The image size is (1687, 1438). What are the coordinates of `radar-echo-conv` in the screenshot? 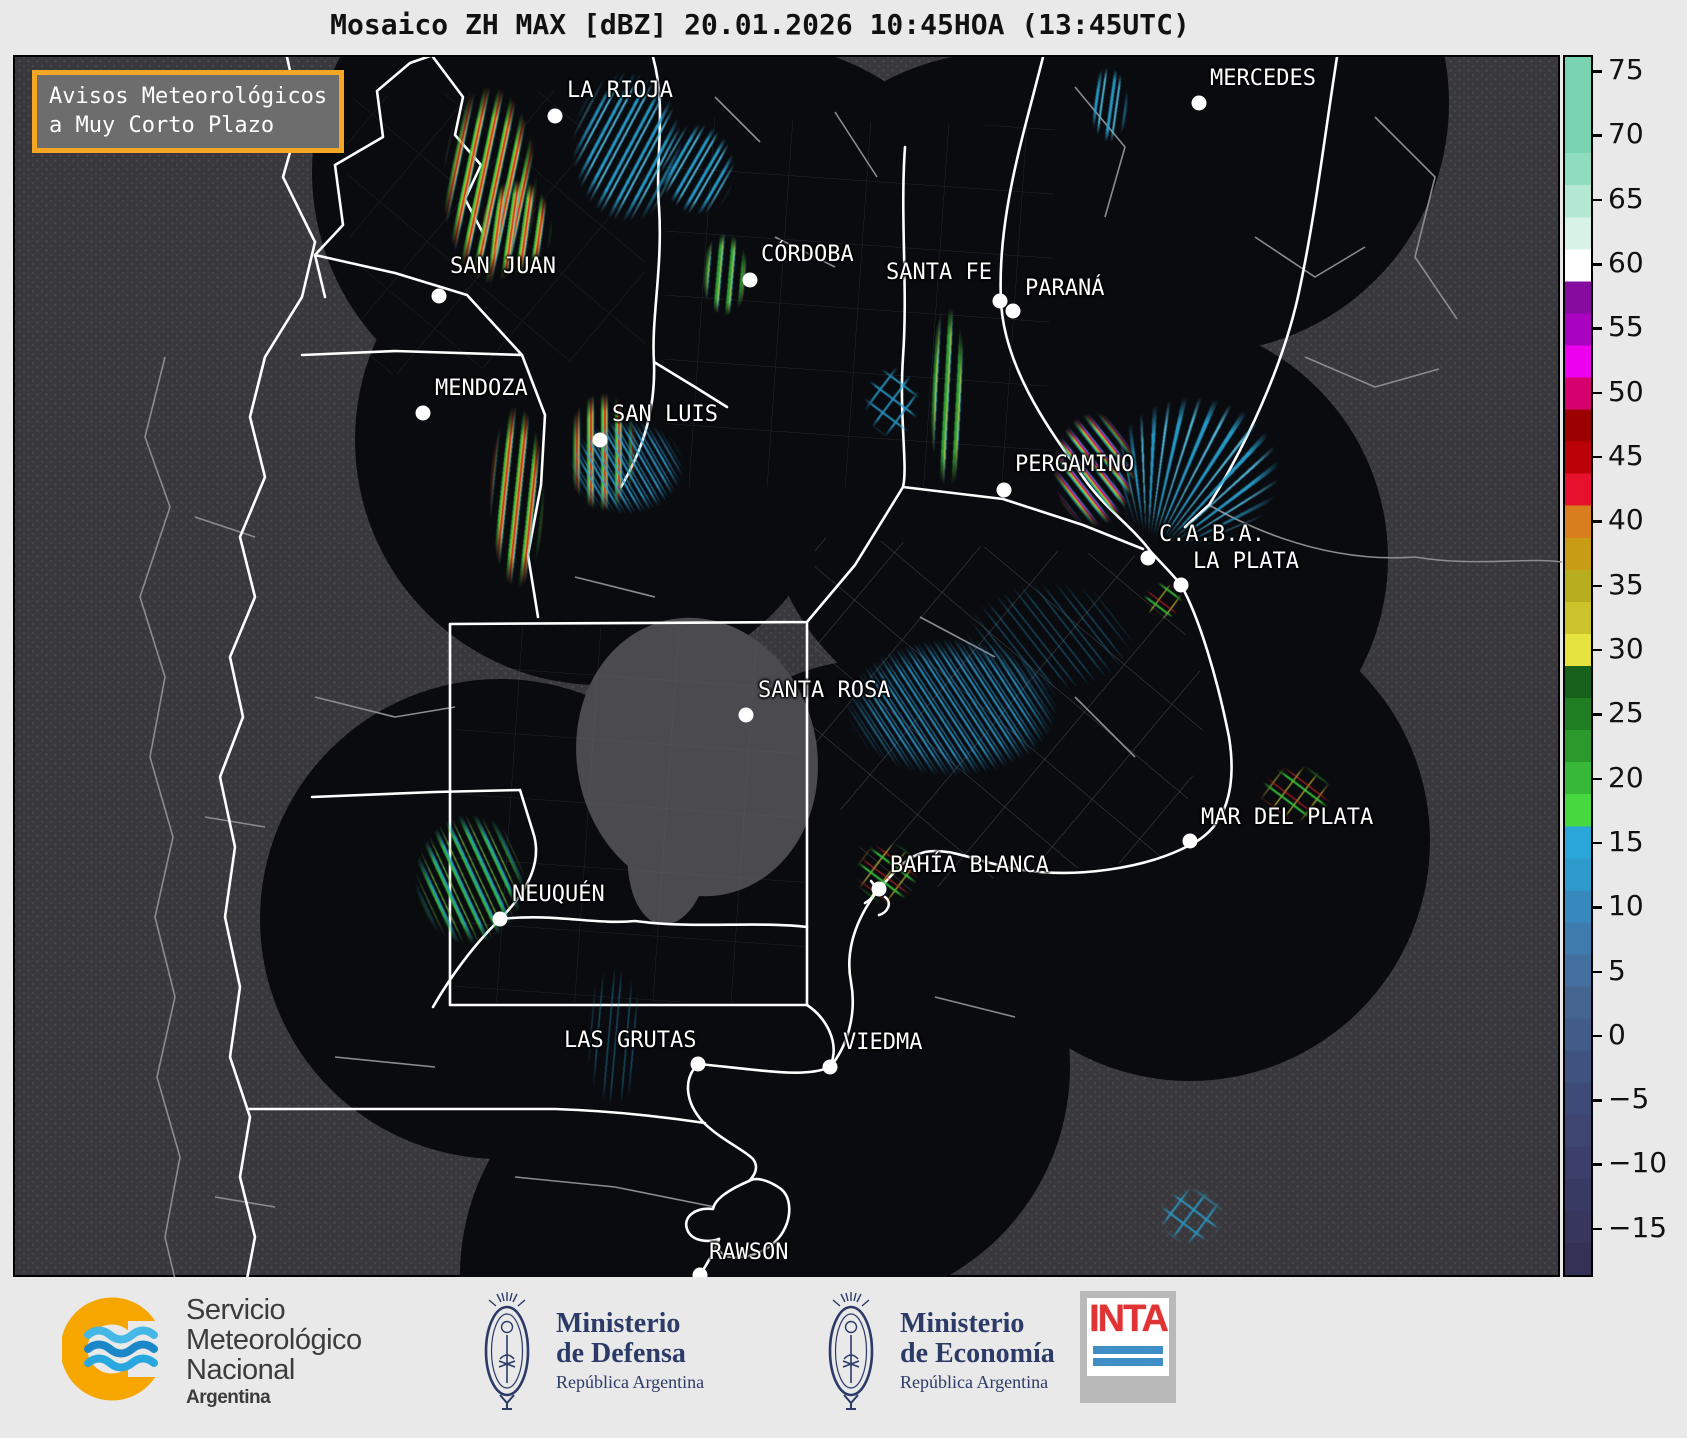 It's located at (517, 497).